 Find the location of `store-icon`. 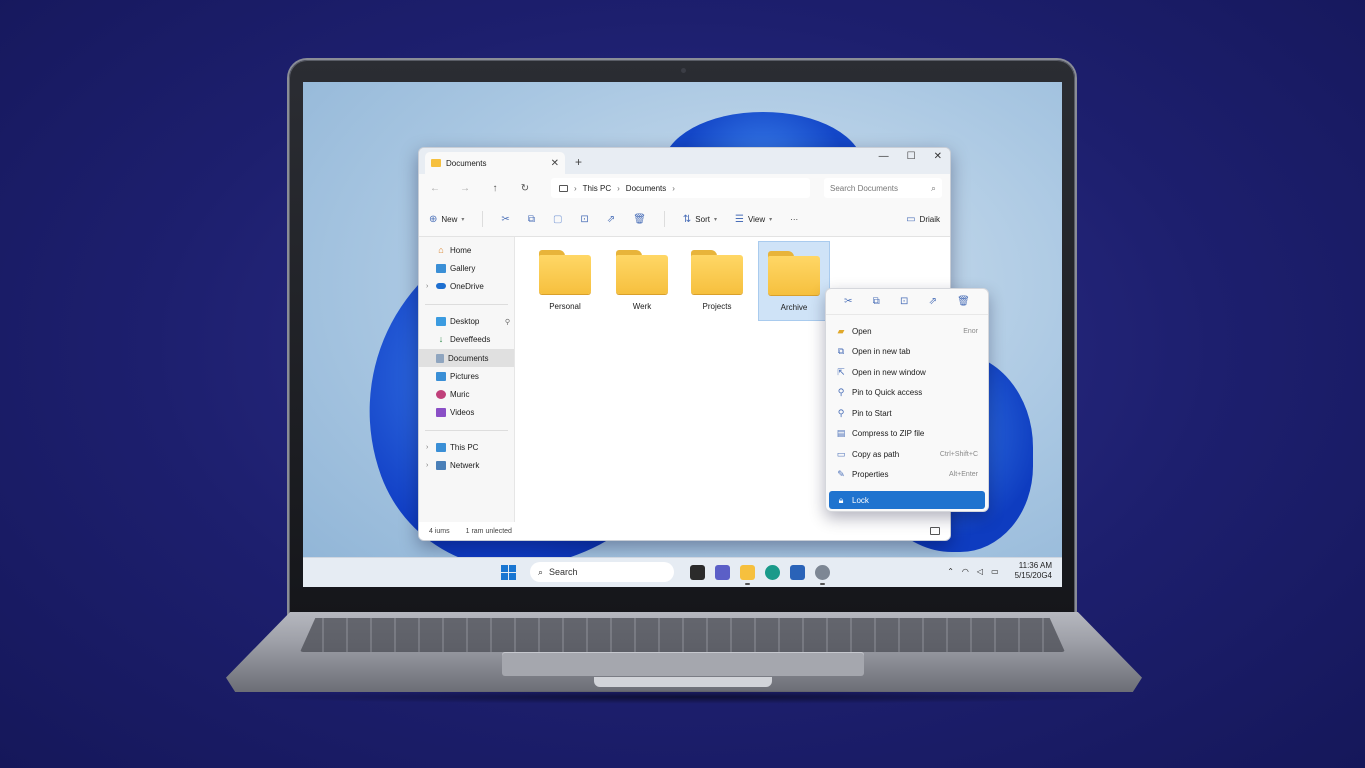

store-icon is located at coordinates (797, 572).